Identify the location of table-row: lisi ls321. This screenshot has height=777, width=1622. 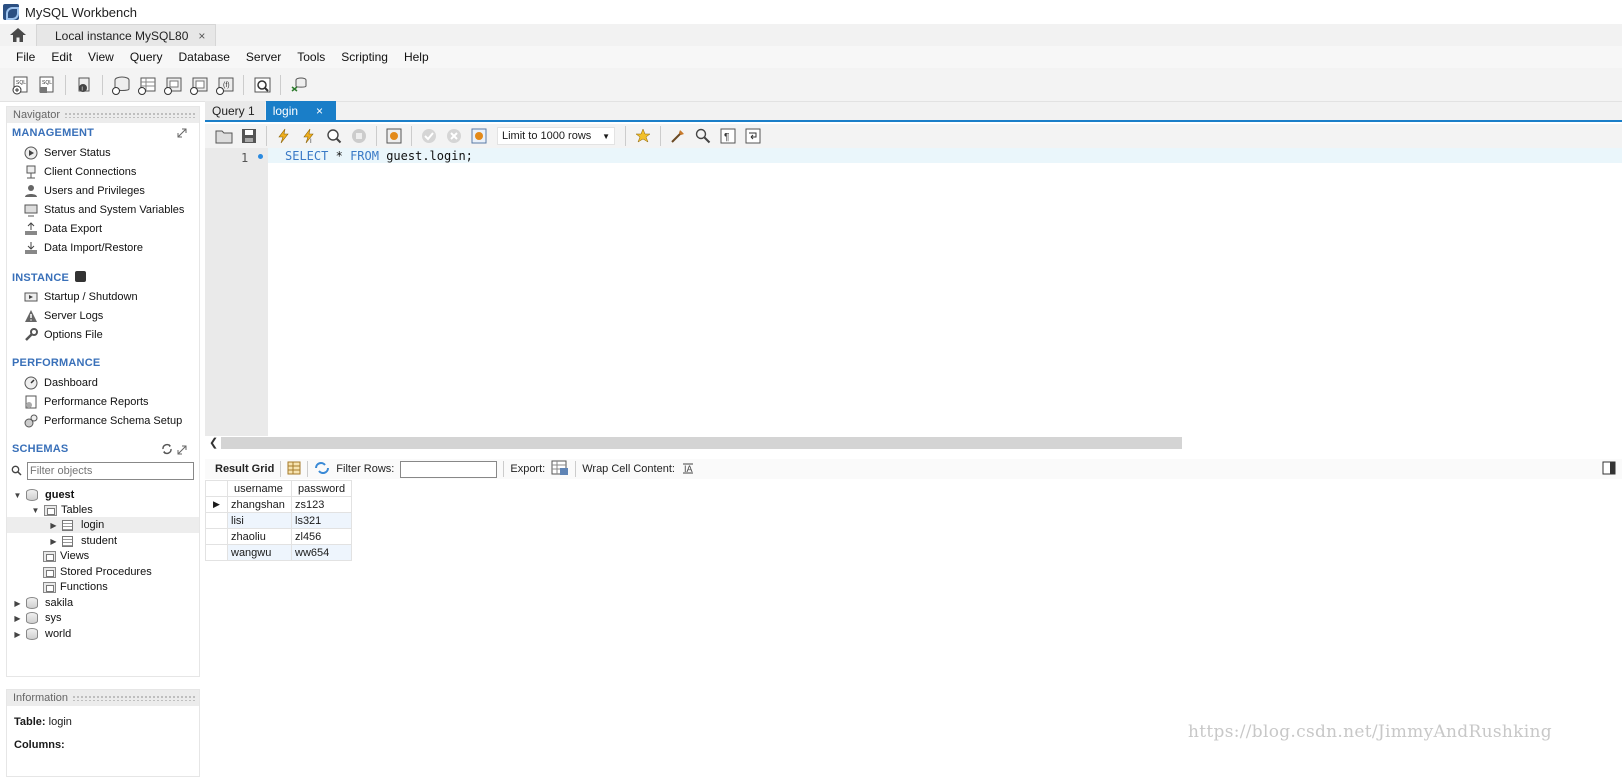
(279, 520).